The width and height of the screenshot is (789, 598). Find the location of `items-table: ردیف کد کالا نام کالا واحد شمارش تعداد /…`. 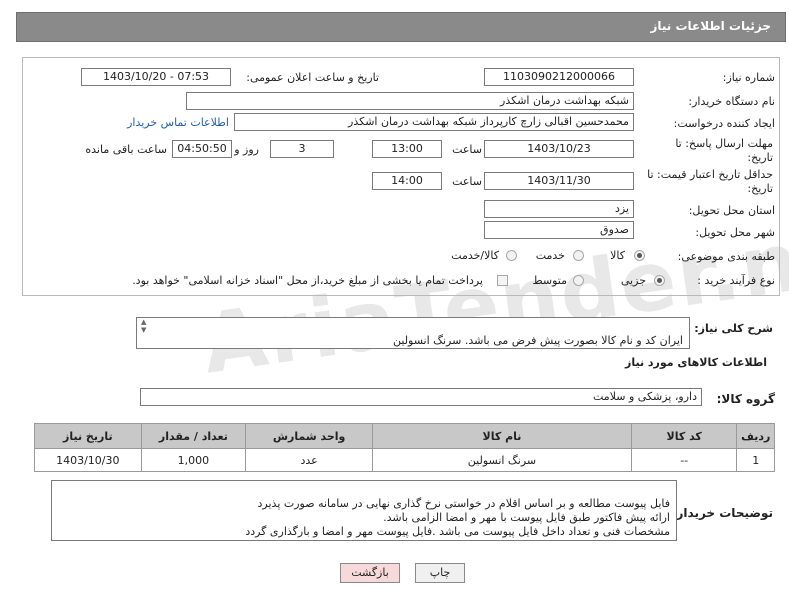

items-table: ردیف کد کالا نام کالا واحد شمارش تعداد /… is located at coordinates (404, 447).